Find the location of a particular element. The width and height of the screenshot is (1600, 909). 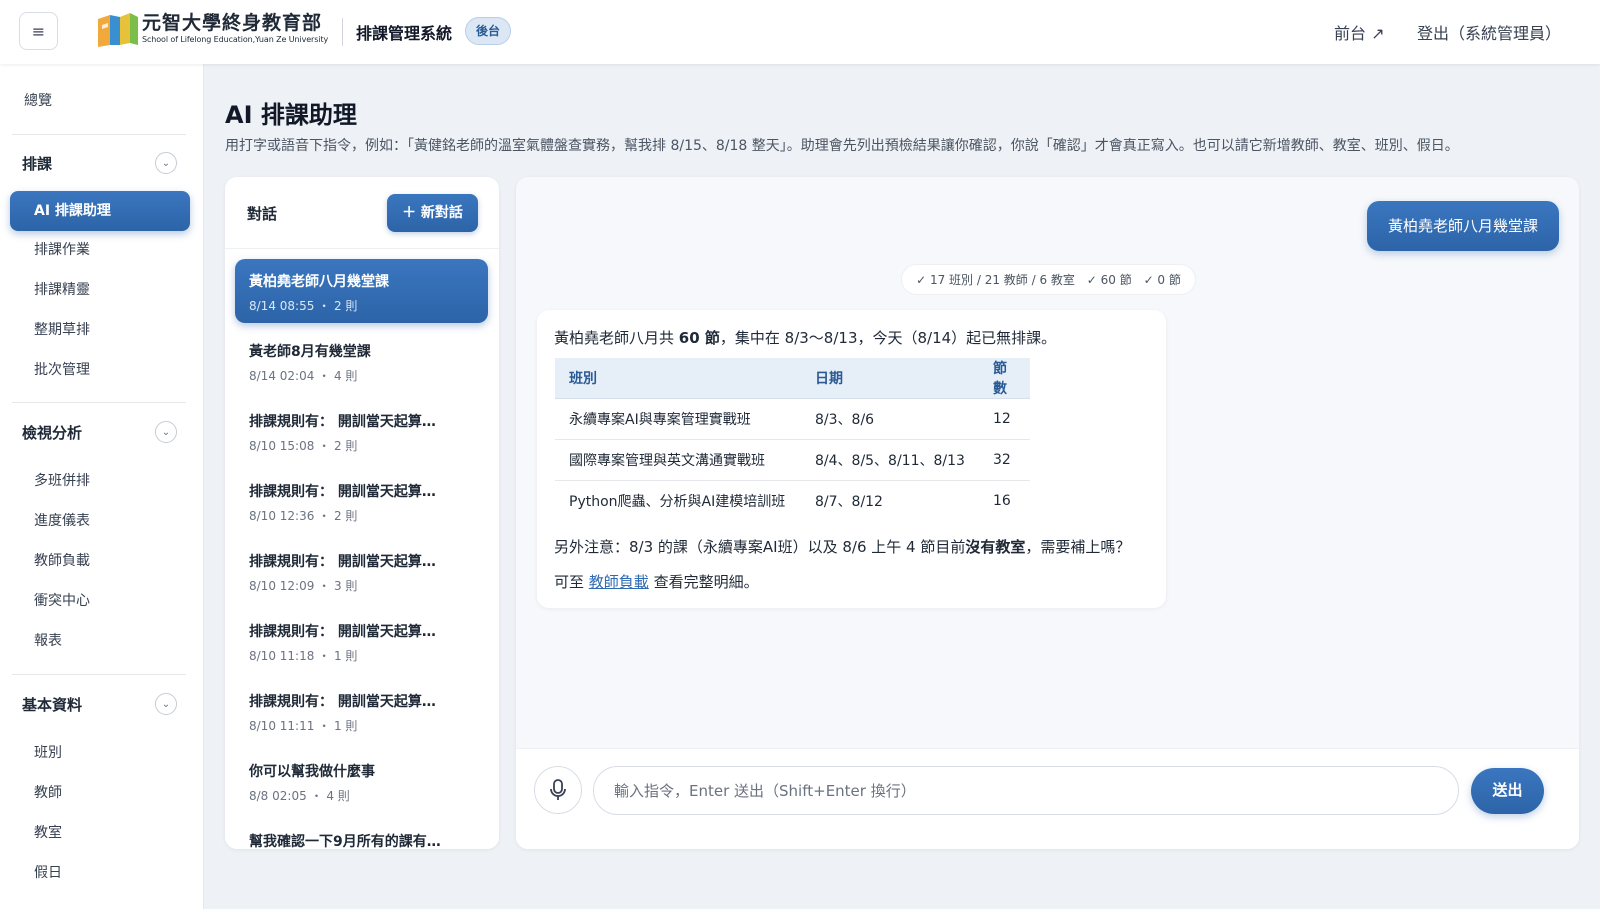

conversation-item-title: 你可以幫我做什麼事 is located at coordinates (312, 772).